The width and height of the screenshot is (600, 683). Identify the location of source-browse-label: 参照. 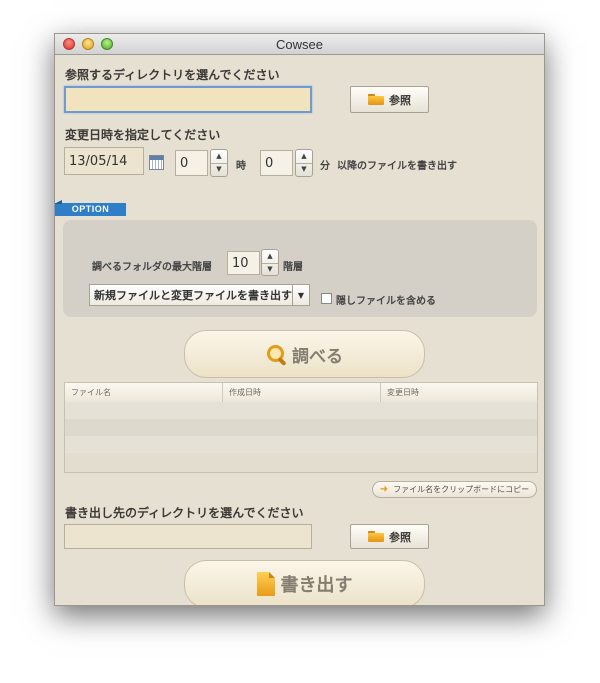
(400, 100).